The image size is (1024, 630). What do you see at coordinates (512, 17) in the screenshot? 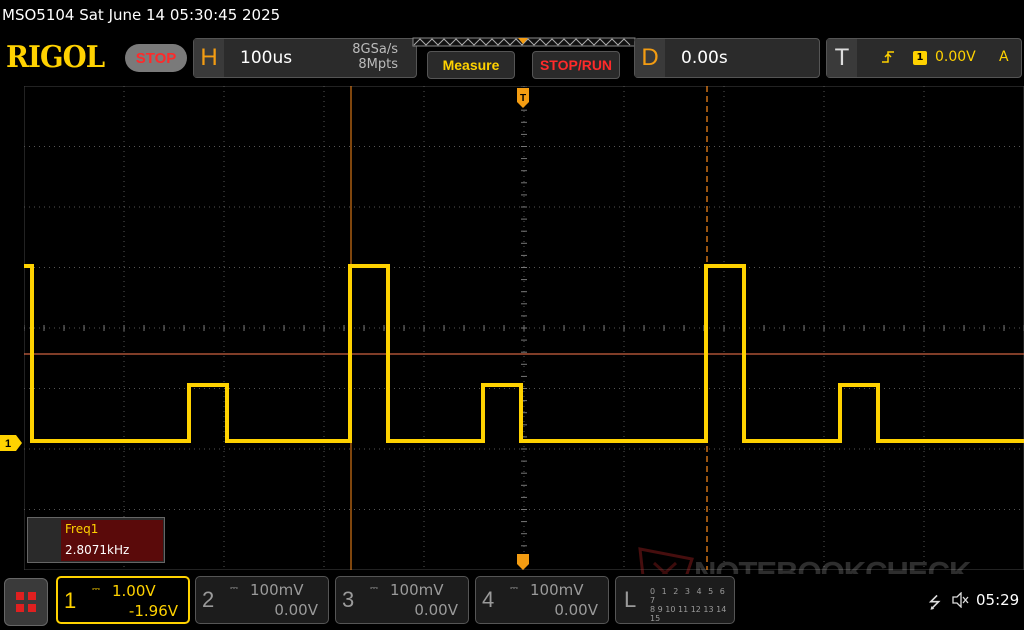
I see `title-bar: MSO5104 Sat June 14 05:30:45 2025` at bounding box center [512, 17].